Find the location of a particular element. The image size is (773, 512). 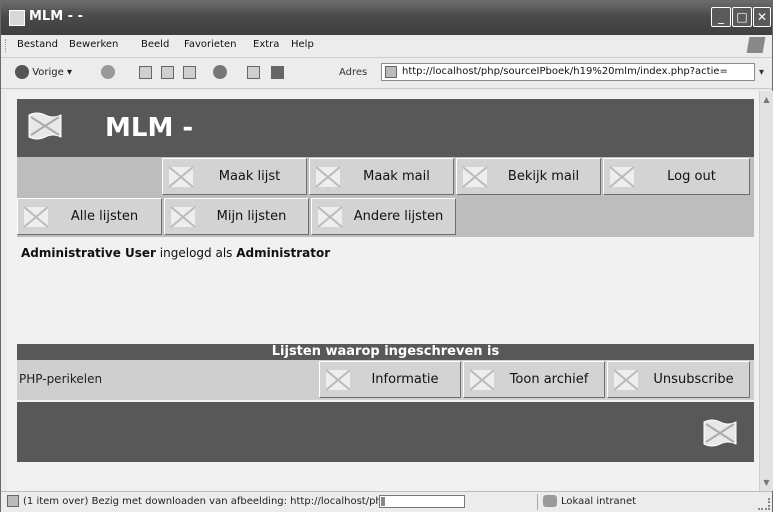

toon-archief-button: Toon archief is located at coordinates (534, 379).